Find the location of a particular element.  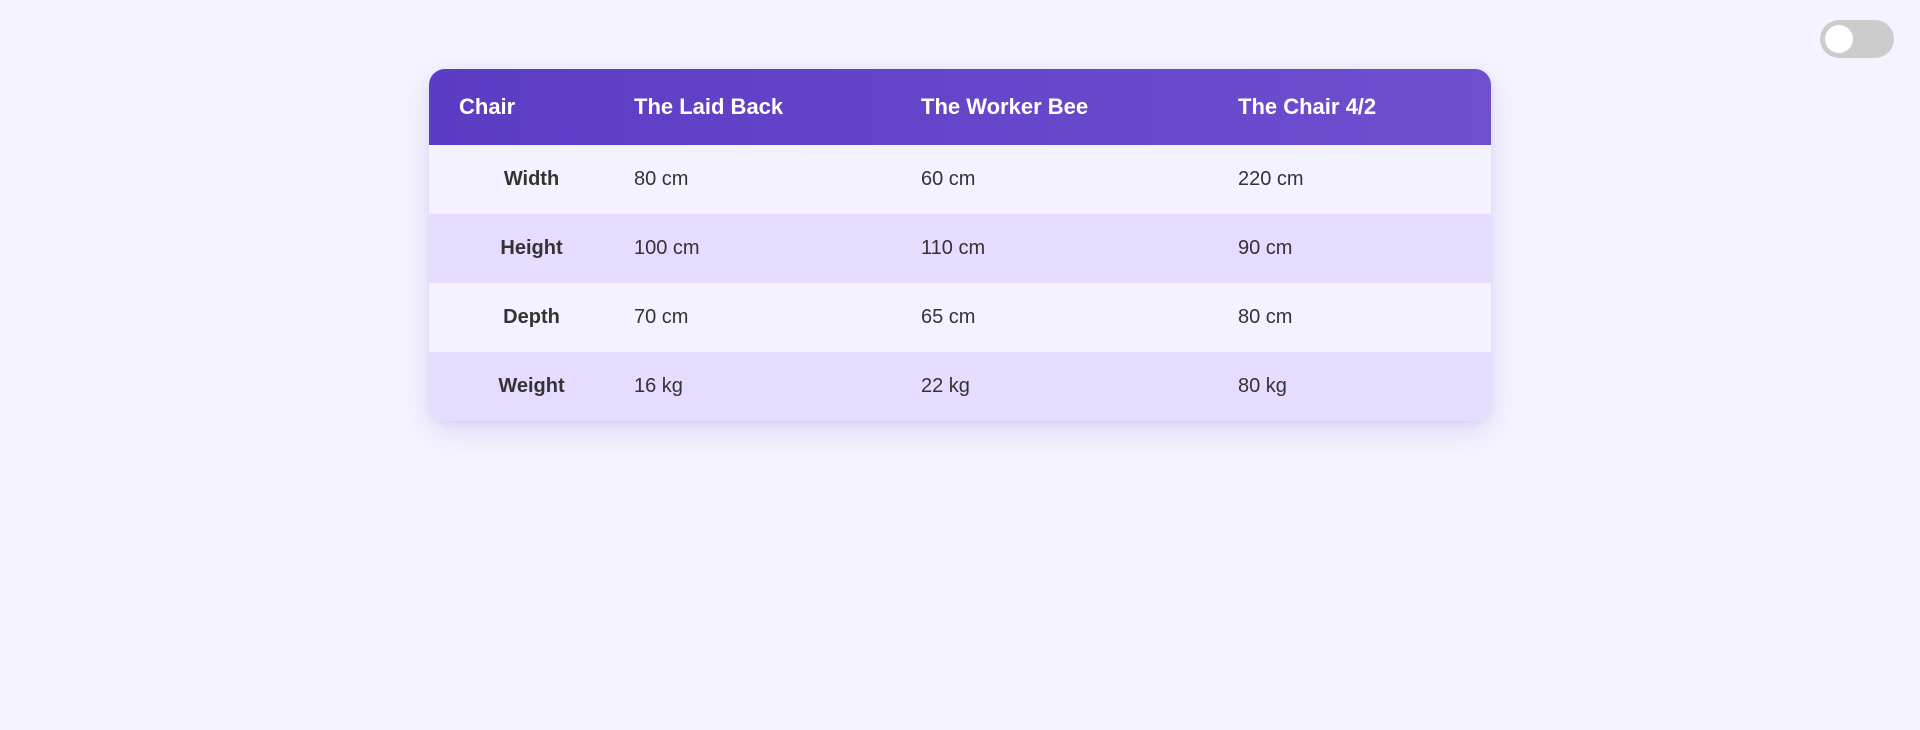

cell-value: 100 cm is located at coordinates (667, 248).